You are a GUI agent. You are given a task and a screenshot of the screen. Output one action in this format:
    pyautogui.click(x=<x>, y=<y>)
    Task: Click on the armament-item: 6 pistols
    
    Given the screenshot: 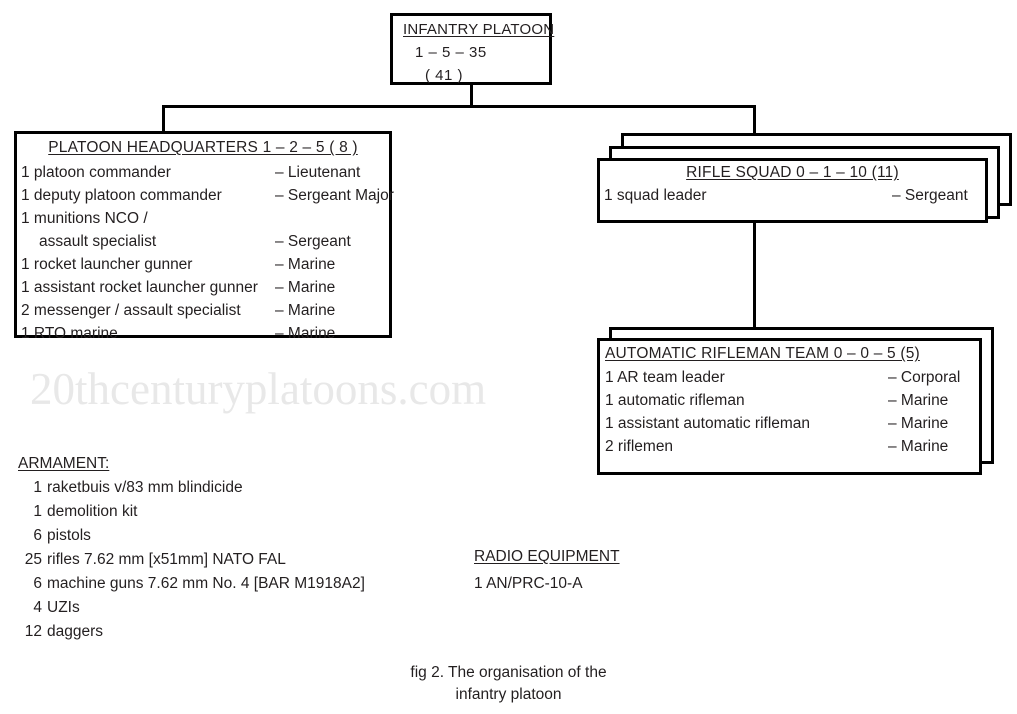 What is the action you would take?
    pyautogui.click(x=191, y=539)
    